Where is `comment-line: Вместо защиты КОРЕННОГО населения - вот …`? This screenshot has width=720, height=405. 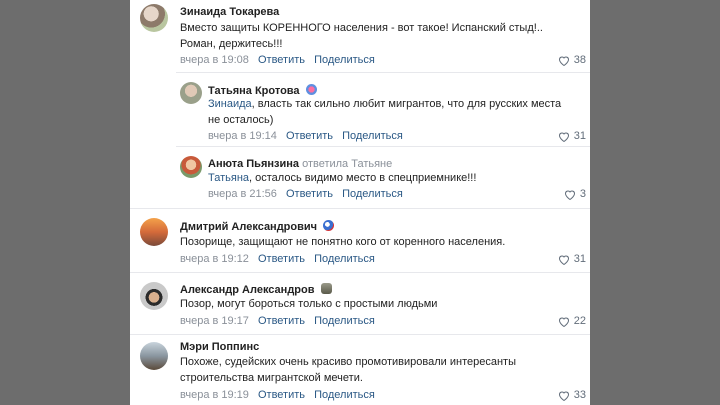
comment-line: Вместо защиты КОРЕННОГО населения - вот … is located at coordinates (361, 28).